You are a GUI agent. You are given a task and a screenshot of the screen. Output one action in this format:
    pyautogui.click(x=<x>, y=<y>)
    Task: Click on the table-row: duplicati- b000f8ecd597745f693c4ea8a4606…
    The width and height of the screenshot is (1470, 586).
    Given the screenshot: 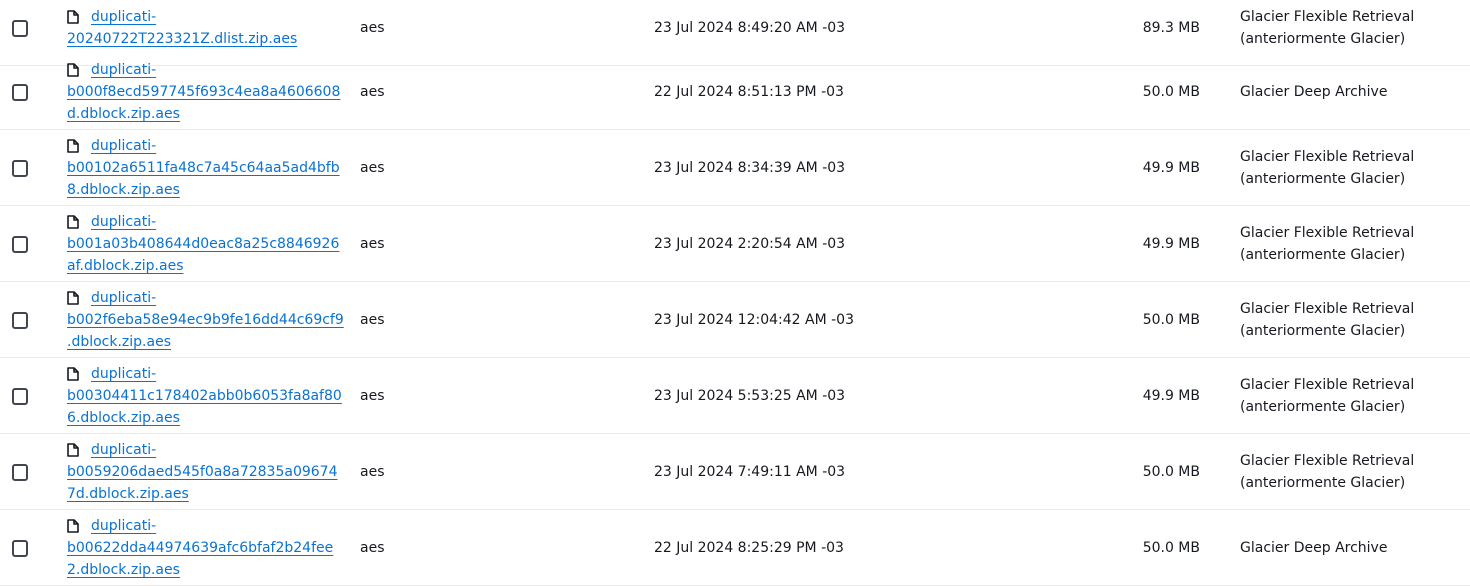 What is the action you would take?
    pyautogui.click(x=735, y=92)
    